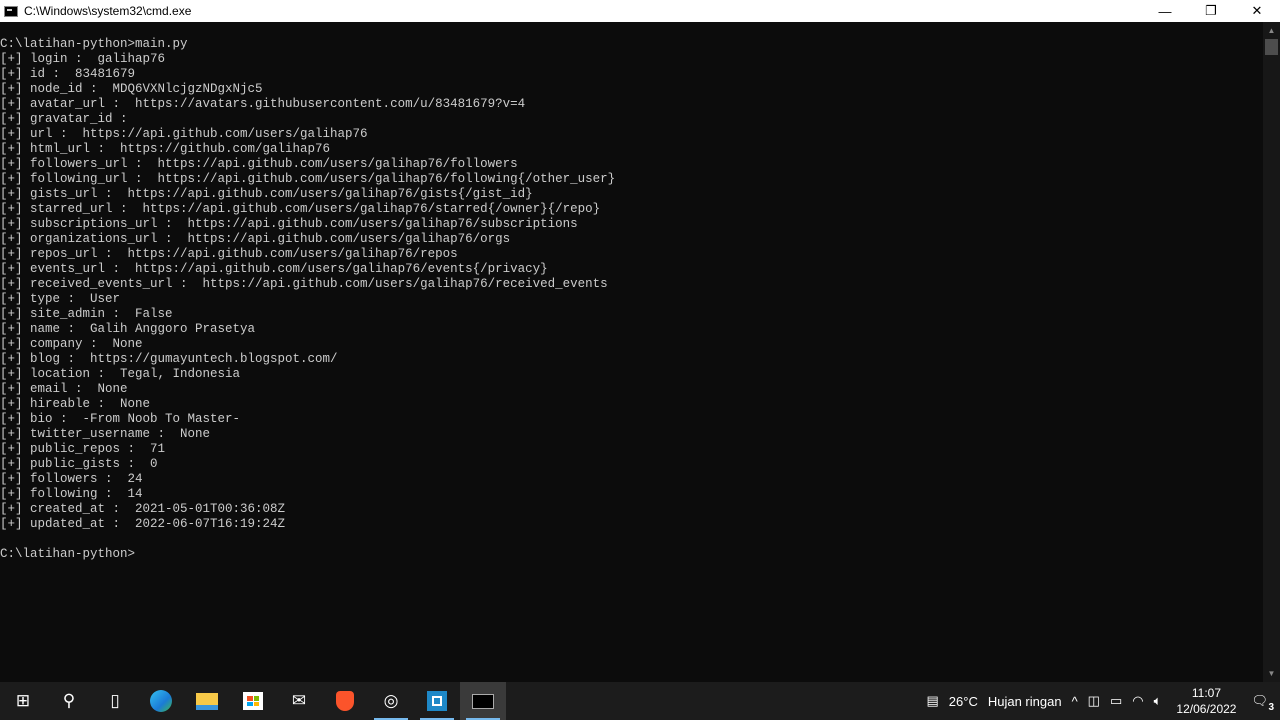  I want to click on scrollbar: ▲ ▼, so click(1271, 352).